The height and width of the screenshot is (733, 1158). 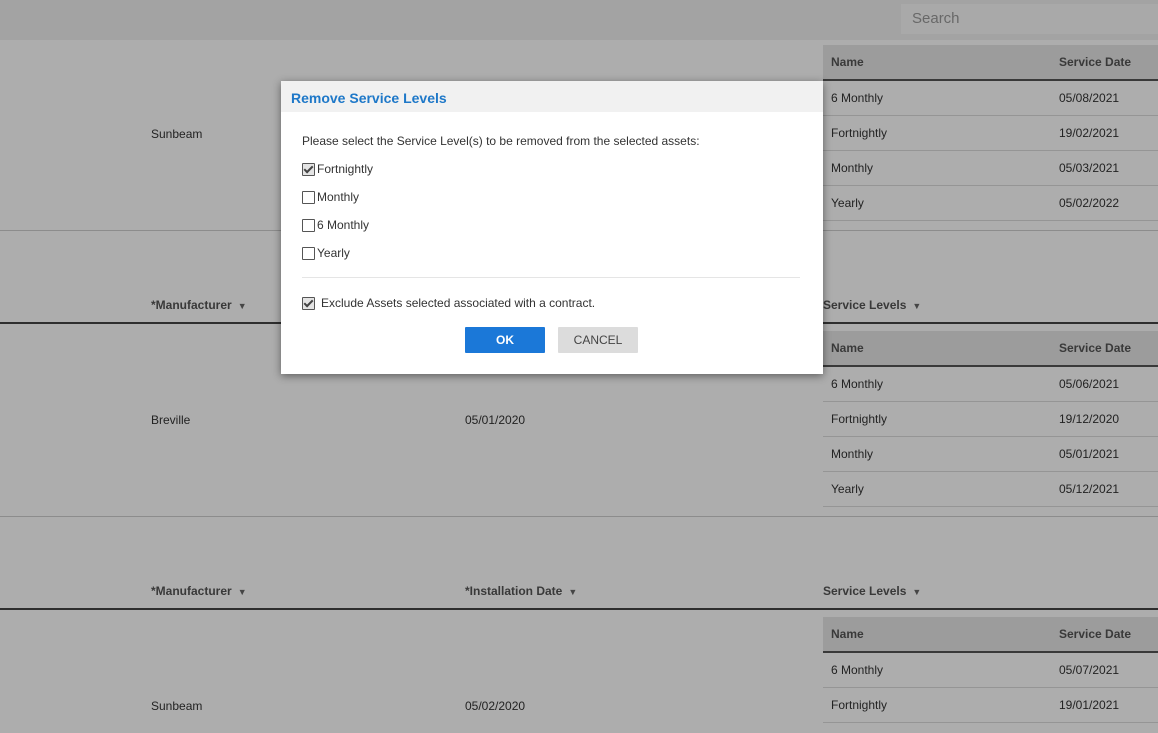 I want to click on dialog-title: Remove Service Levels, so click(x=552, y=96).